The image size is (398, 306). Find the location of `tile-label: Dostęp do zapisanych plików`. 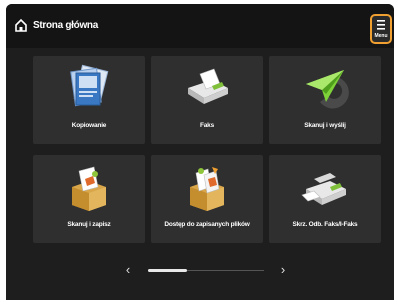

tile-label: Dostęp do zapisanych plików is located at coordinates (207, 224).